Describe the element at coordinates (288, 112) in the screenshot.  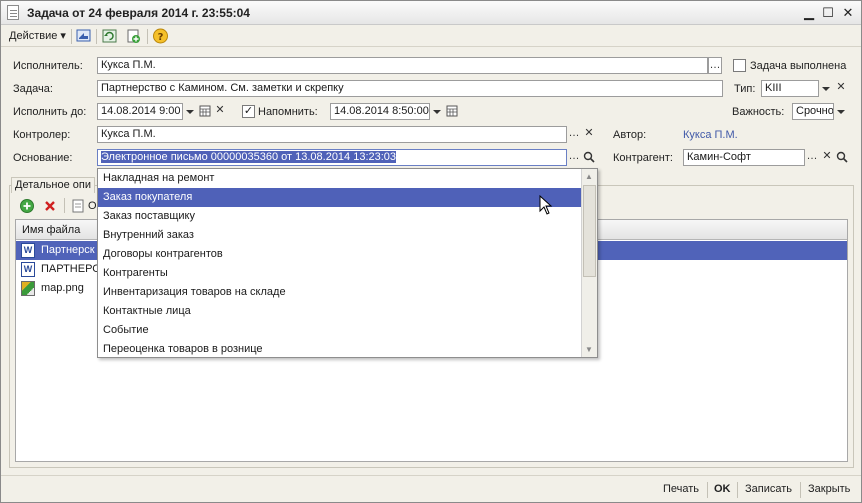
I see `remind-label: Напомнить:` at that location.